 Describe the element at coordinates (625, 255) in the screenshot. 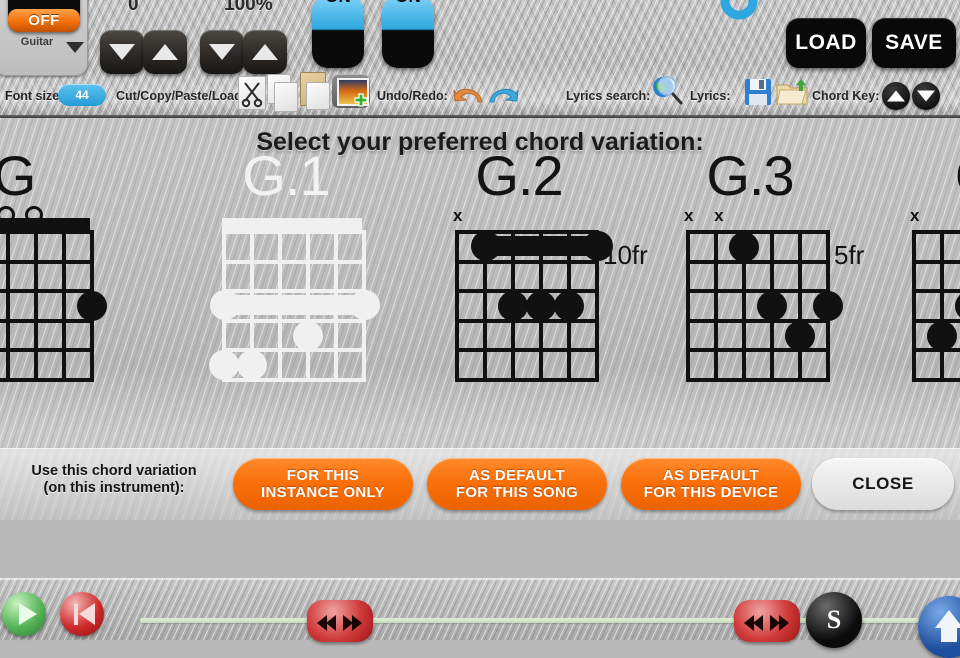

I see `fret-position-label: 10fr` at that location.